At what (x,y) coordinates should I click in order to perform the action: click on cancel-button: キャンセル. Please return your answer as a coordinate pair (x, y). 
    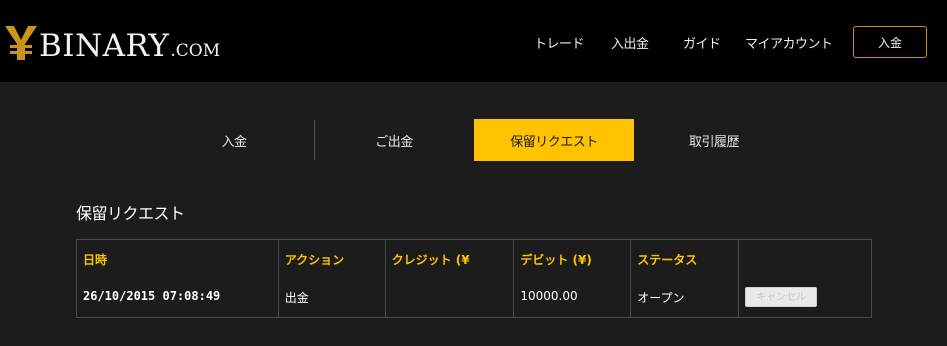
    Looking at the image, I should click on (781, 296).